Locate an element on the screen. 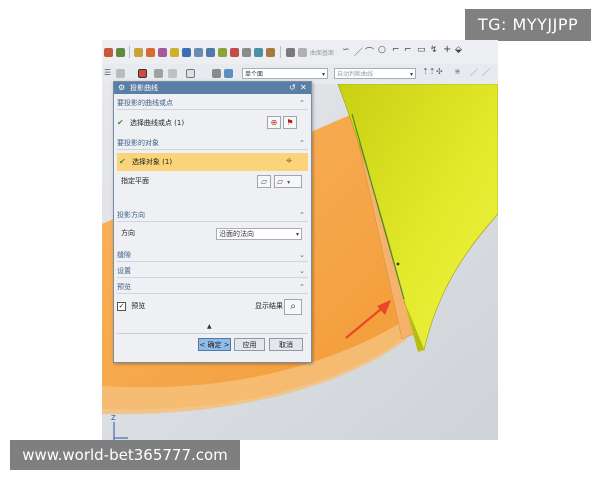 This screenshot has width=600, height=480. shaded-view-icon is located at coordinates (228, 73).